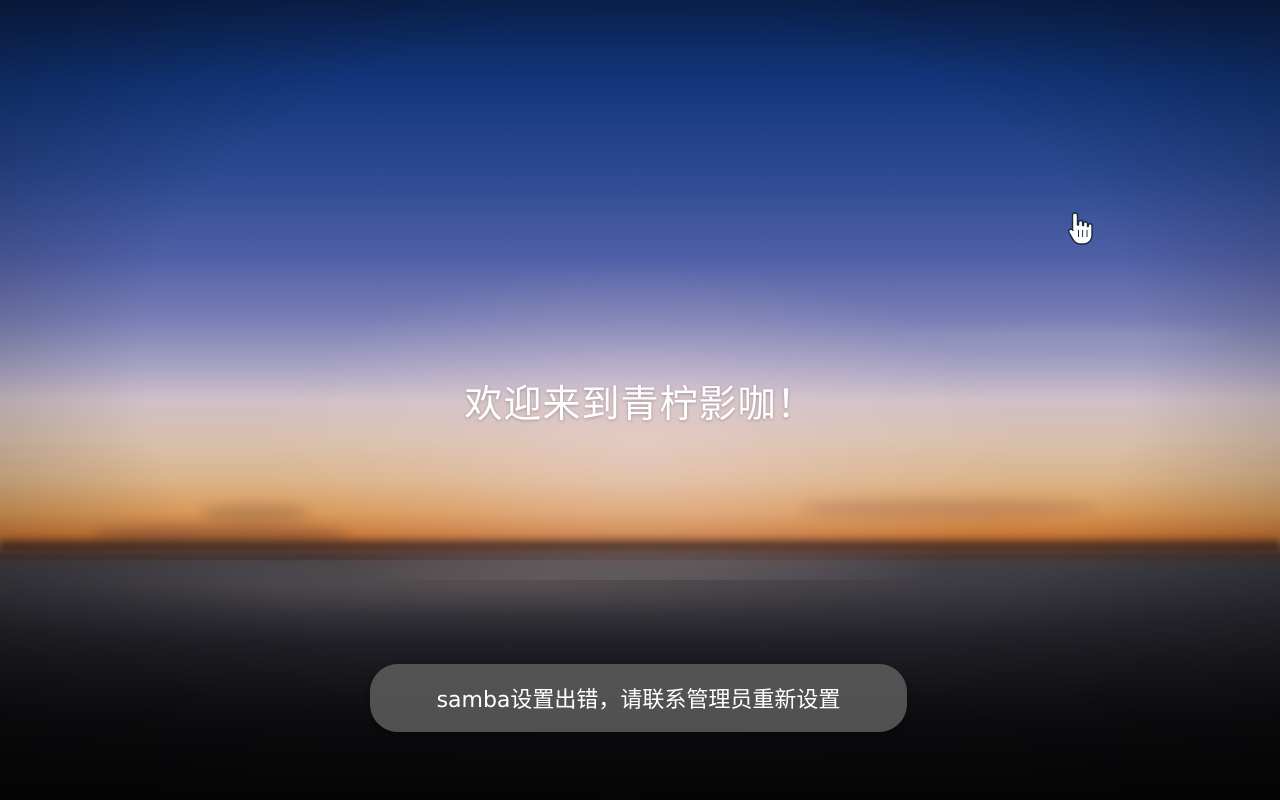 The image size is (1280, 800). I want to click on hand-pointer-icon, so click(1080, 228).